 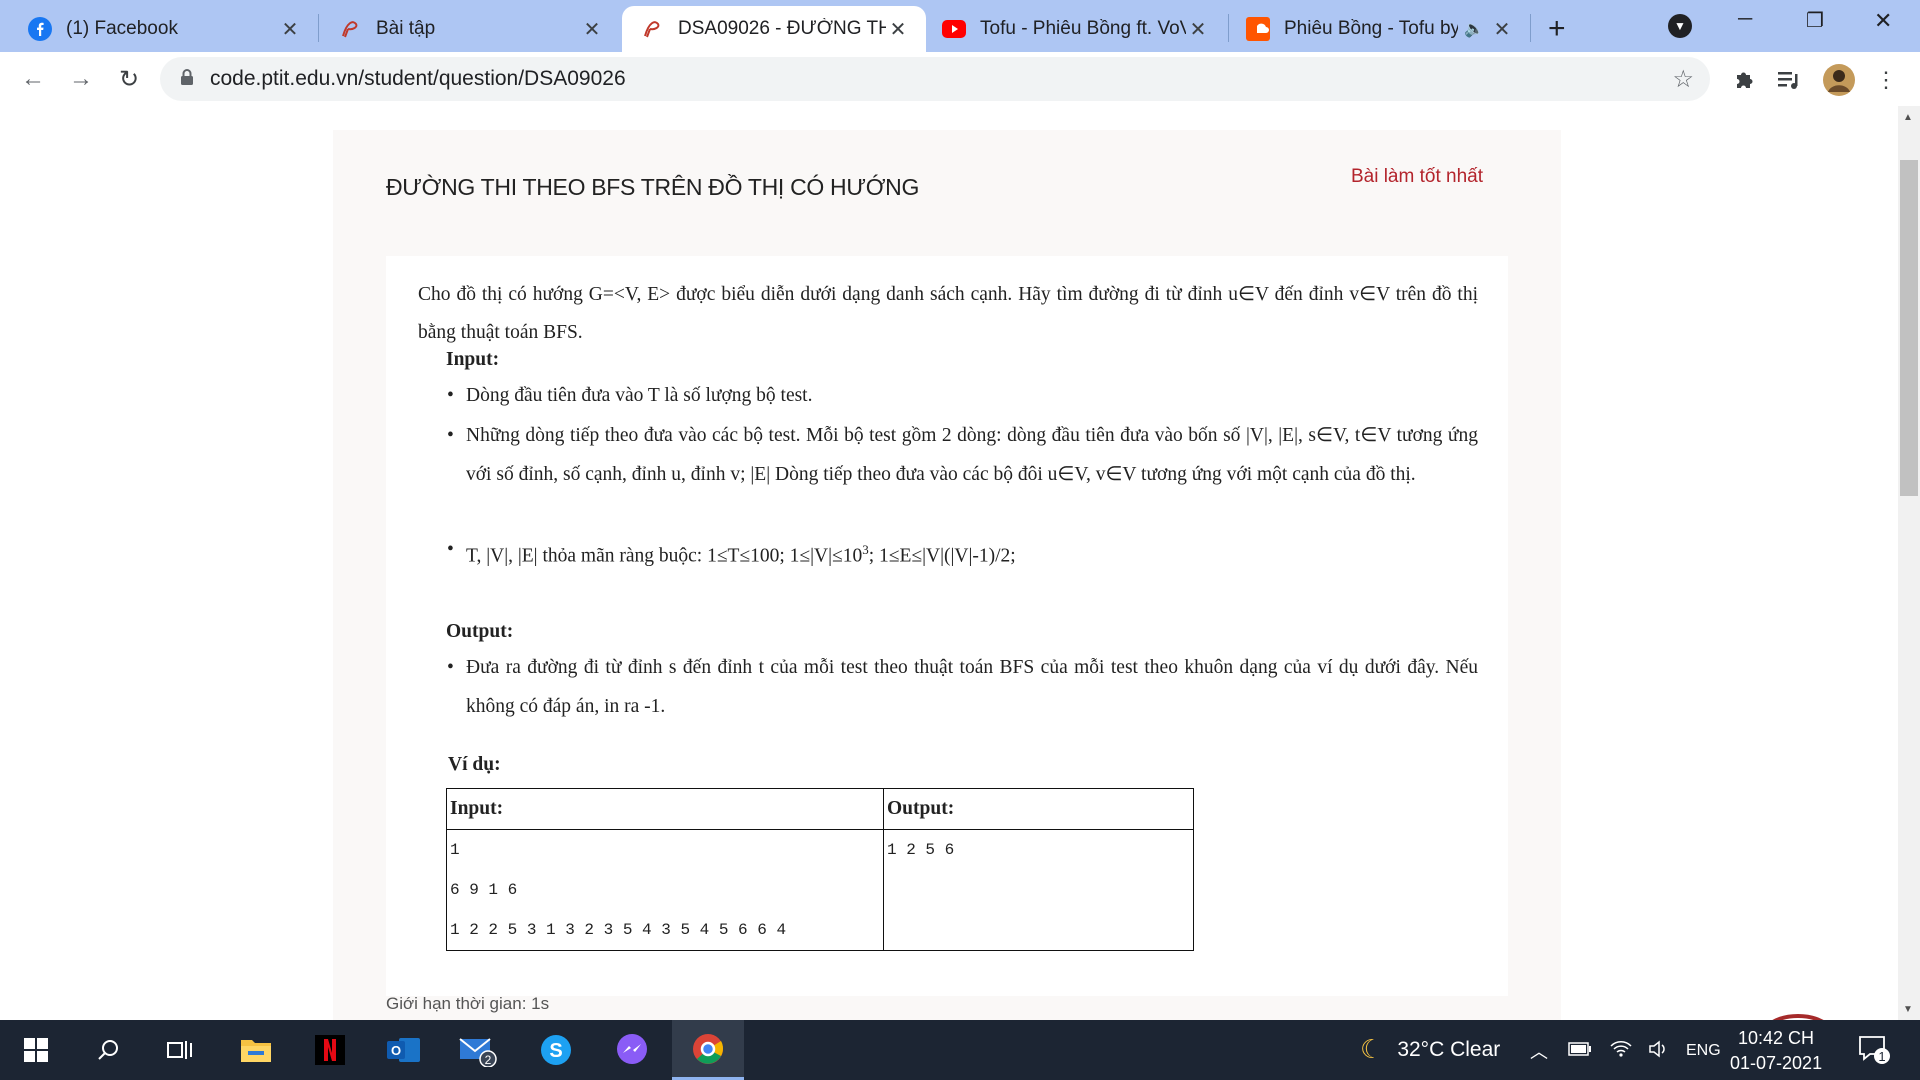 I want to click on forward-button: →, so click(x=81, y=79).